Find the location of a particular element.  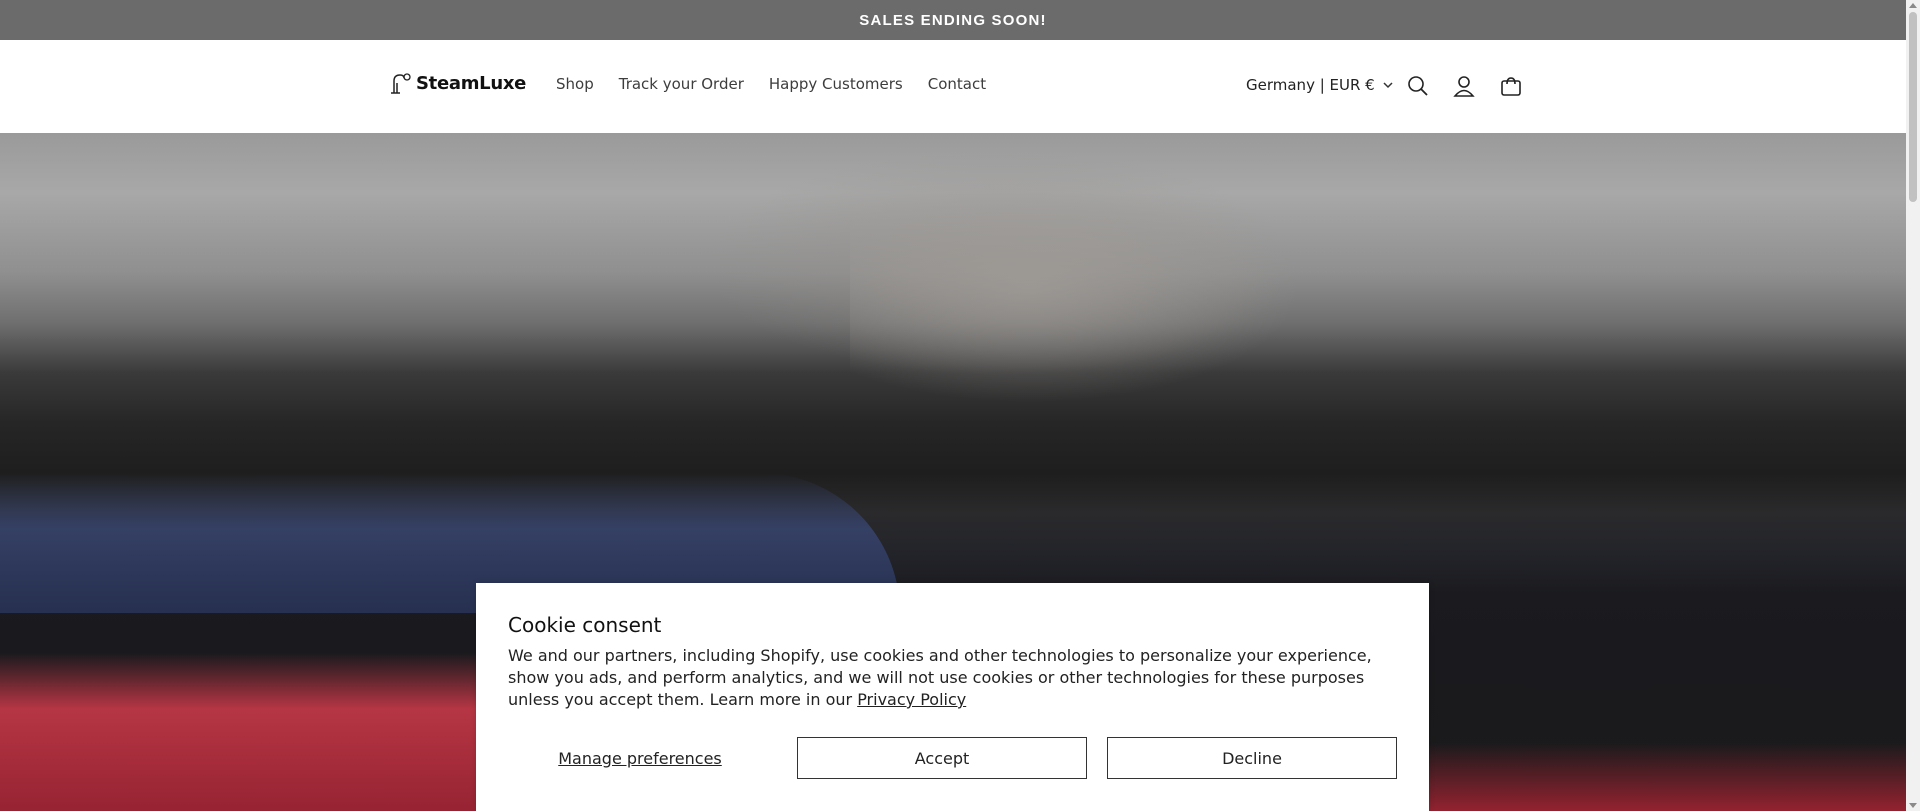

nav-shop: Shop is located at coordinates (575, 84).